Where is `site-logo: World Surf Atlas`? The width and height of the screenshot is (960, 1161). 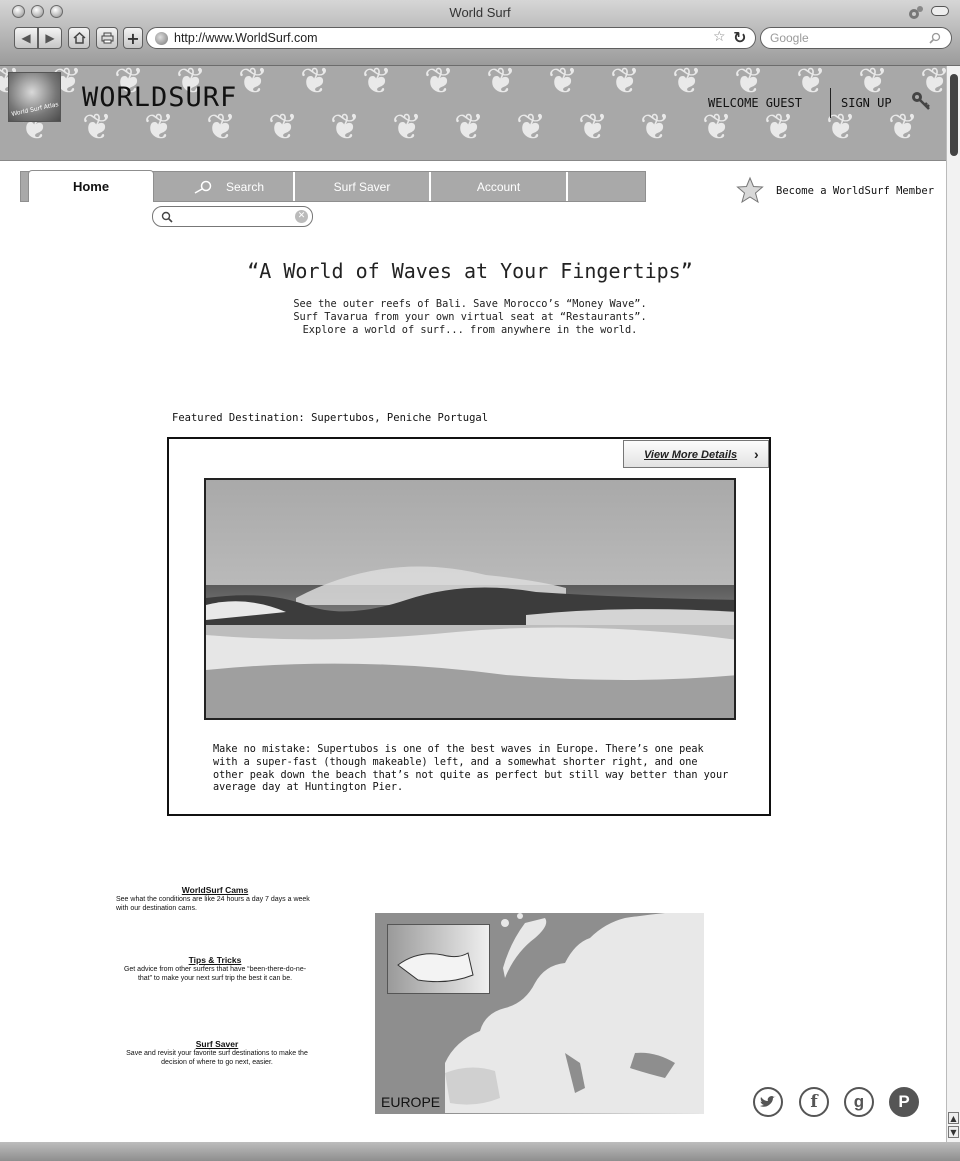 site-logo: World Surf Atlas is located at coordinates (34, 97).